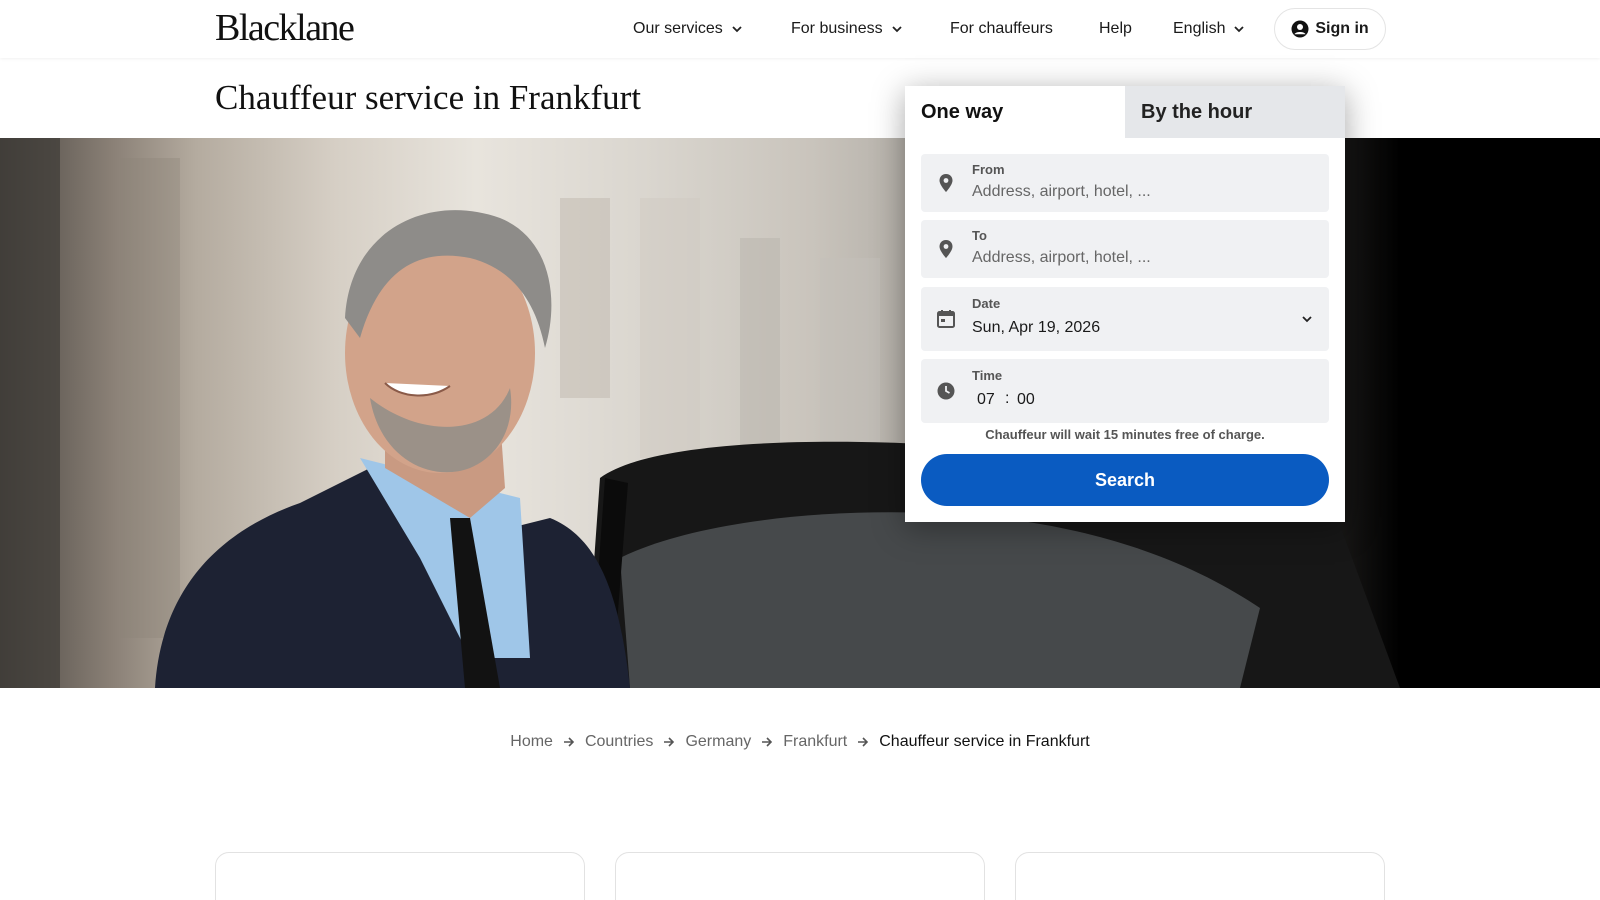 The image size is (1600, 900). I want to click on nav-our-services-label: Our services, so click(678, 28).